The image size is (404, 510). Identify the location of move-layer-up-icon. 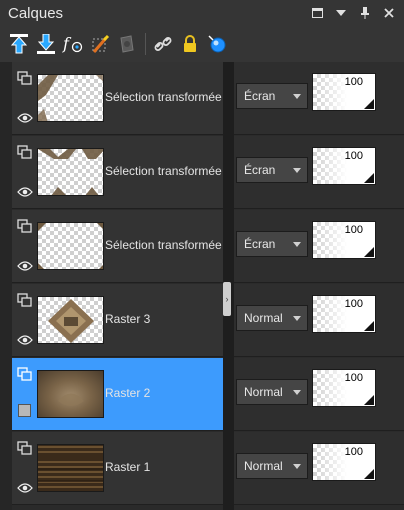
(19, 44).